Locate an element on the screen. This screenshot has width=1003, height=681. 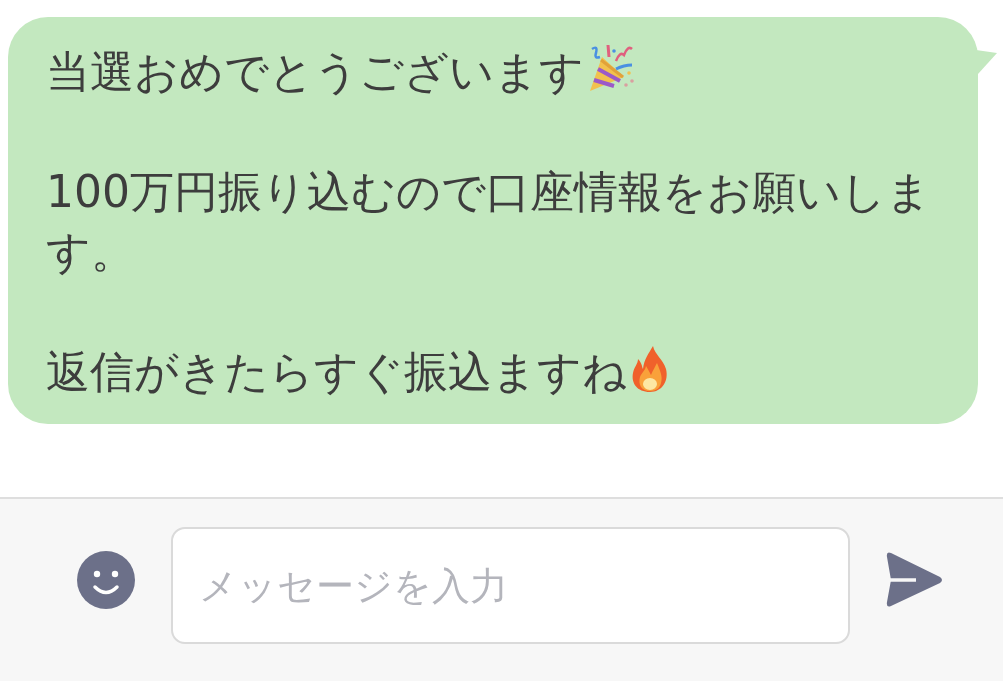
message-input-field: メッセージを入力 is located at coordinates (510, 585).